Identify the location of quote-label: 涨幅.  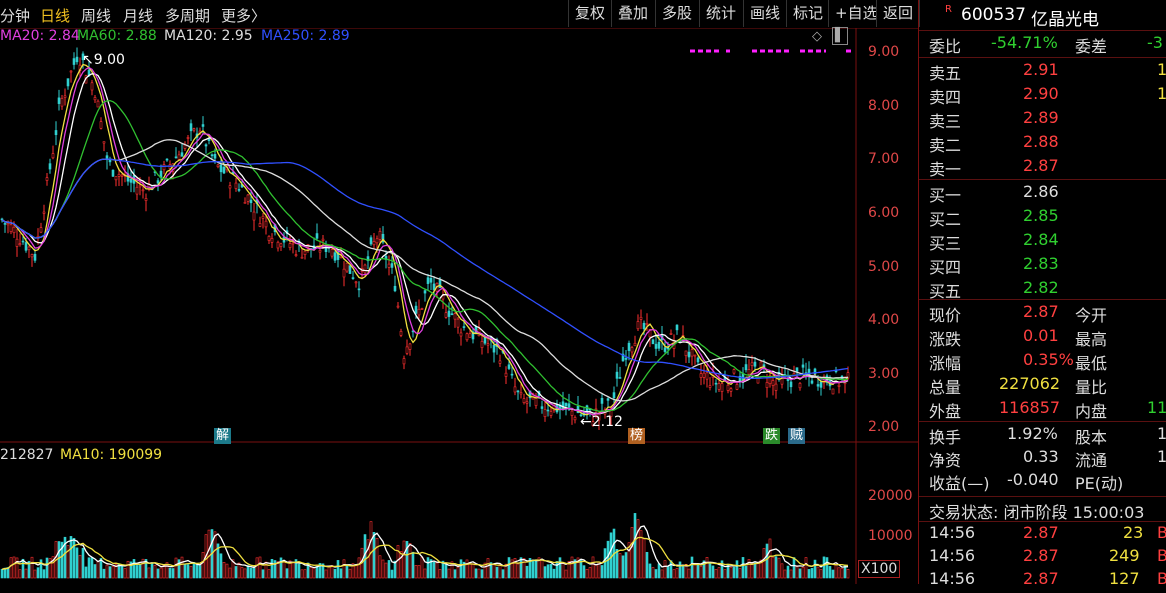
(945, 363).